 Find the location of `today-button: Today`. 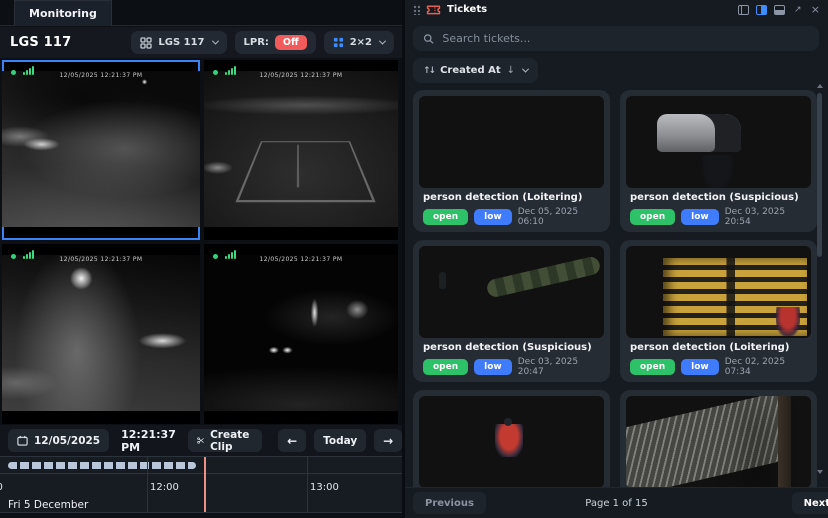

today-button: Today is located at coordinates (340, 440).